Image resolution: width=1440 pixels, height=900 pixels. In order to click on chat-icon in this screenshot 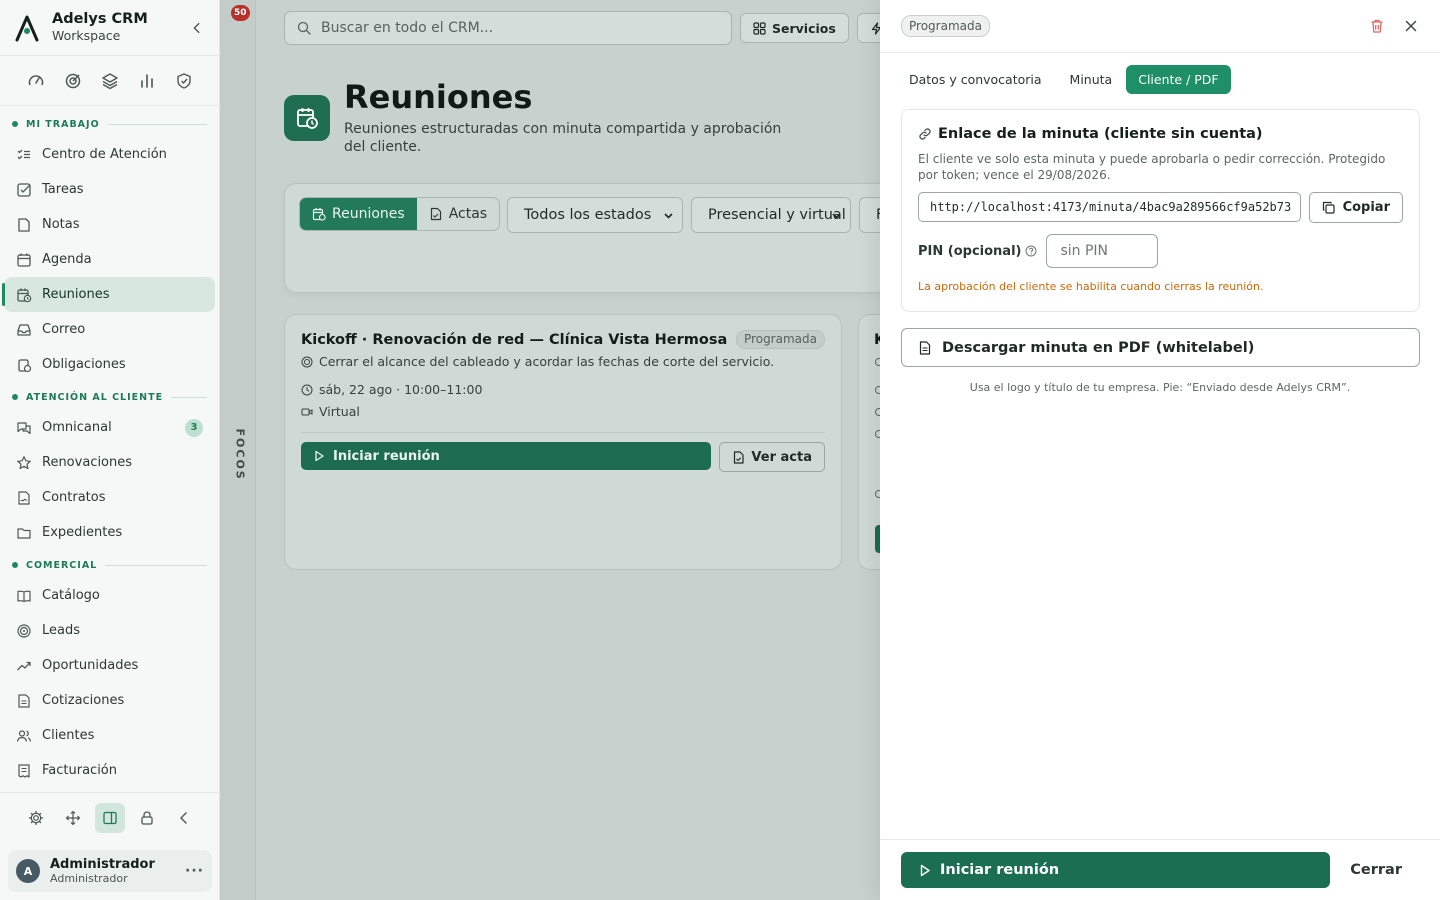, I will do `click(24, 428)`.